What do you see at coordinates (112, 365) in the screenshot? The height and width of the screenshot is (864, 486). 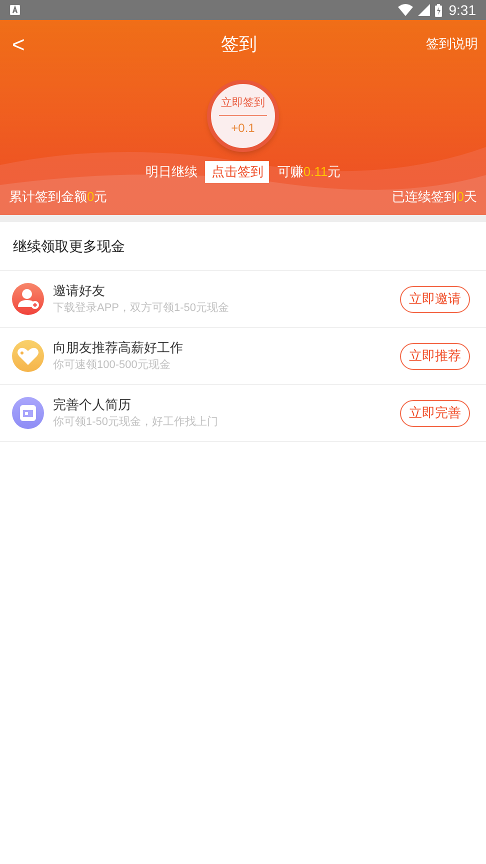 I see `task-description: 你可速领100-500元现金` at bounding box center [112, 365].